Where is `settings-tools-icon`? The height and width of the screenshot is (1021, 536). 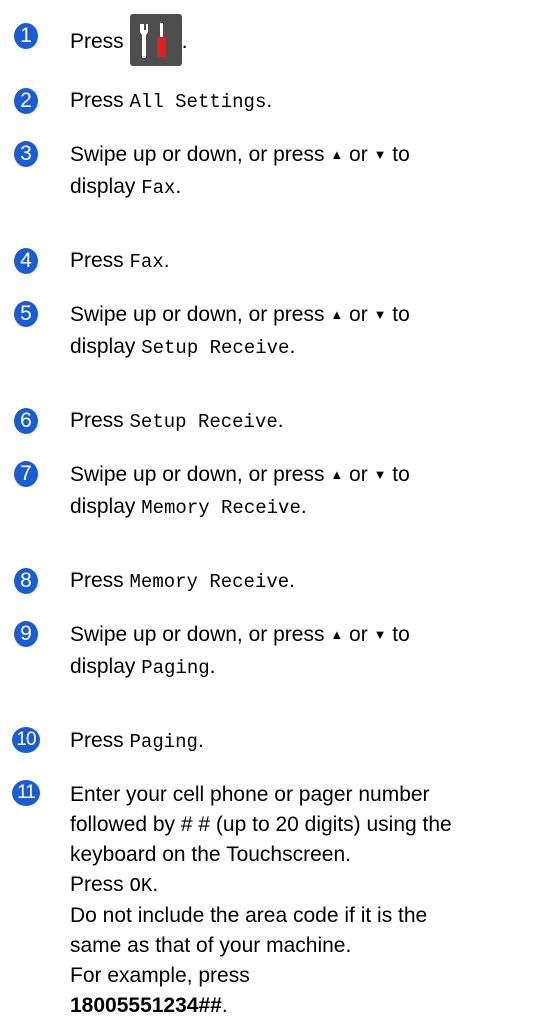
settings-tools-icon is located at coordinates (155, 40).